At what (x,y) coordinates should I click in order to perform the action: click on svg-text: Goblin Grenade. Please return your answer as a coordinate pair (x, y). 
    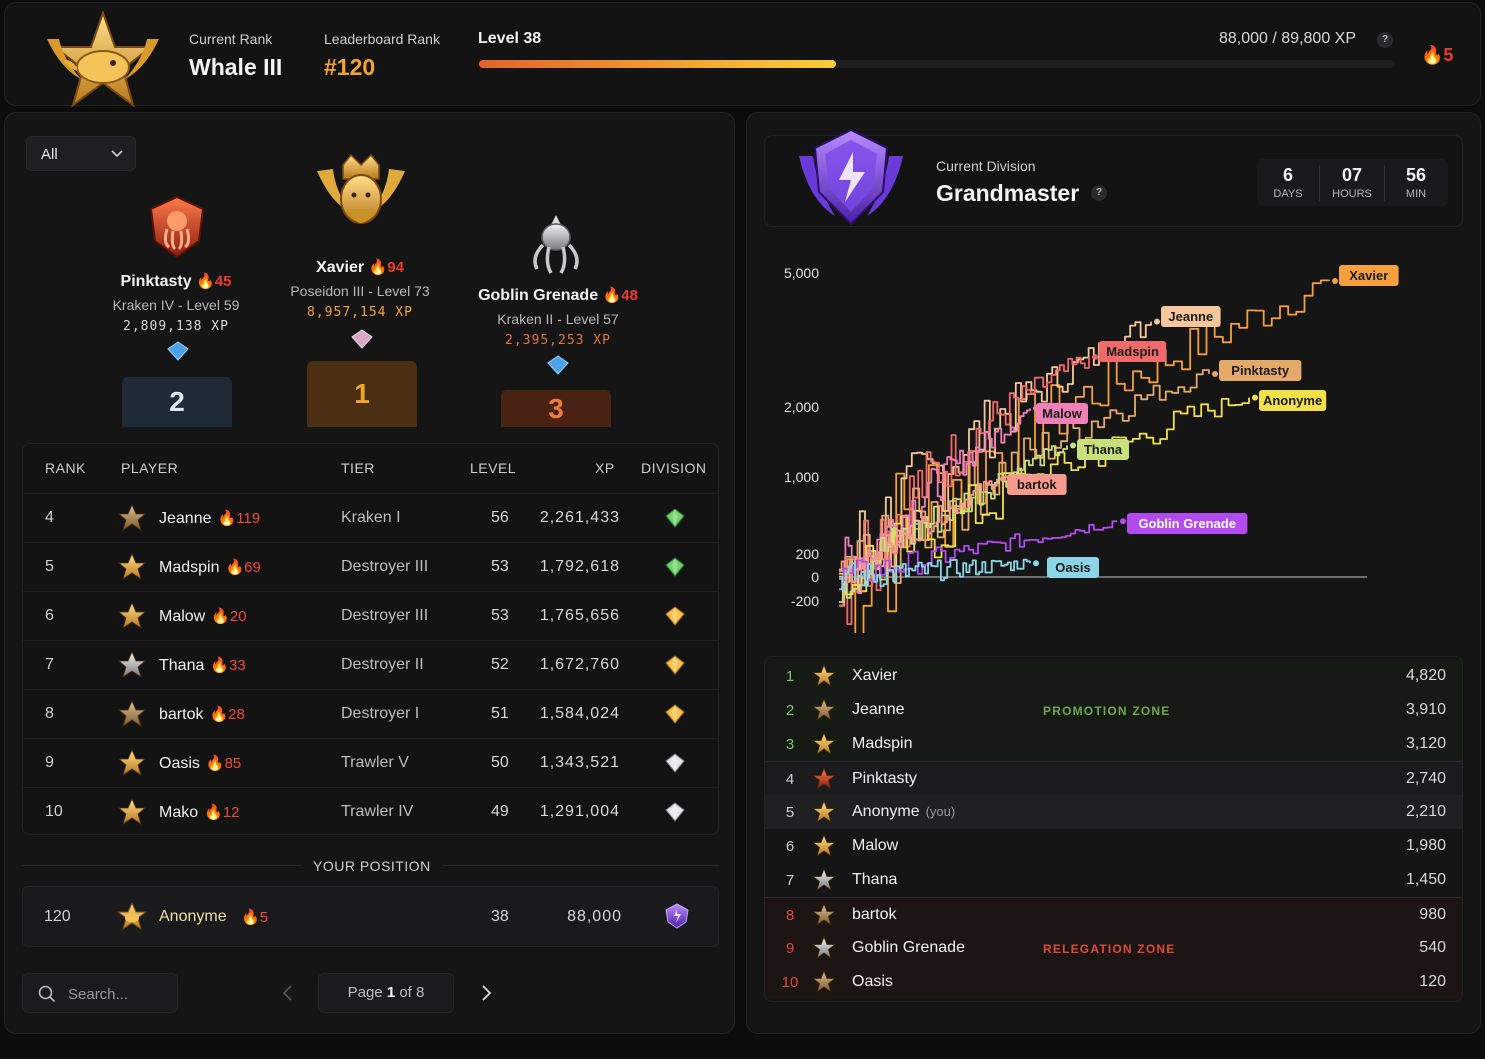
    Looking at the image, I should click on (1187, 523).